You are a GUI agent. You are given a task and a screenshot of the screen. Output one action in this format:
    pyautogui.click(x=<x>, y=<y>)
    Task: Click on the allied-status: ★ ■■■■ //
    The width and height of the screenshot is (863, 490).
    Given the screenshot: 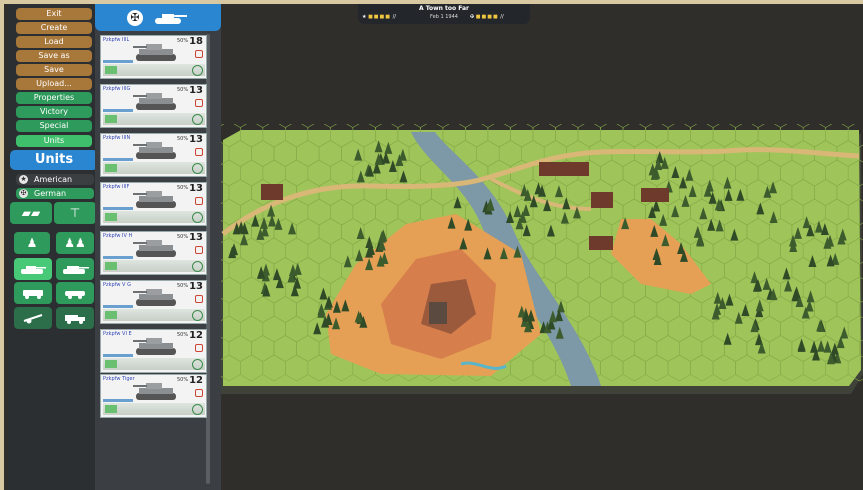 What is the action you would take?
    pyautogui.click(x=379, y=17)
    